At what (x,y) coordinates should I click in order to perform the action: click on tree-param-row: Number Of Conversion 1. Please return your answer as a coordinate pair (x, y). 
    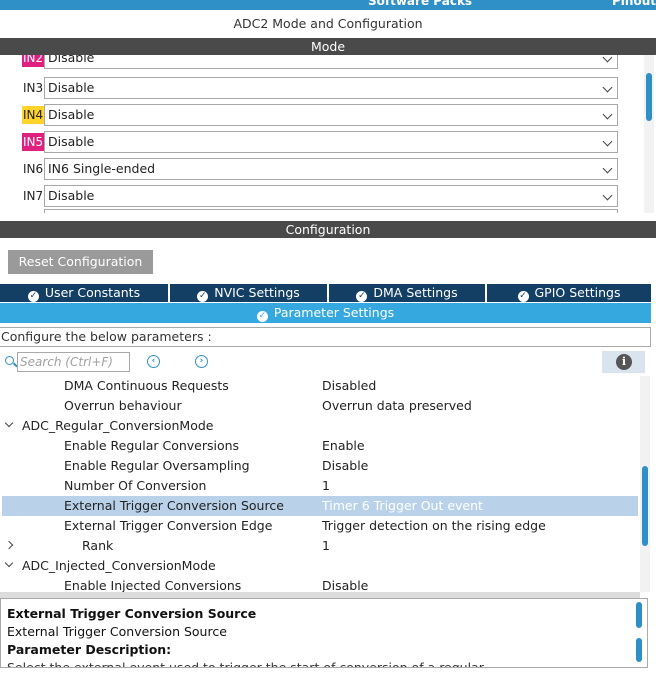
    Looking at the image, I should click on (320, 486).